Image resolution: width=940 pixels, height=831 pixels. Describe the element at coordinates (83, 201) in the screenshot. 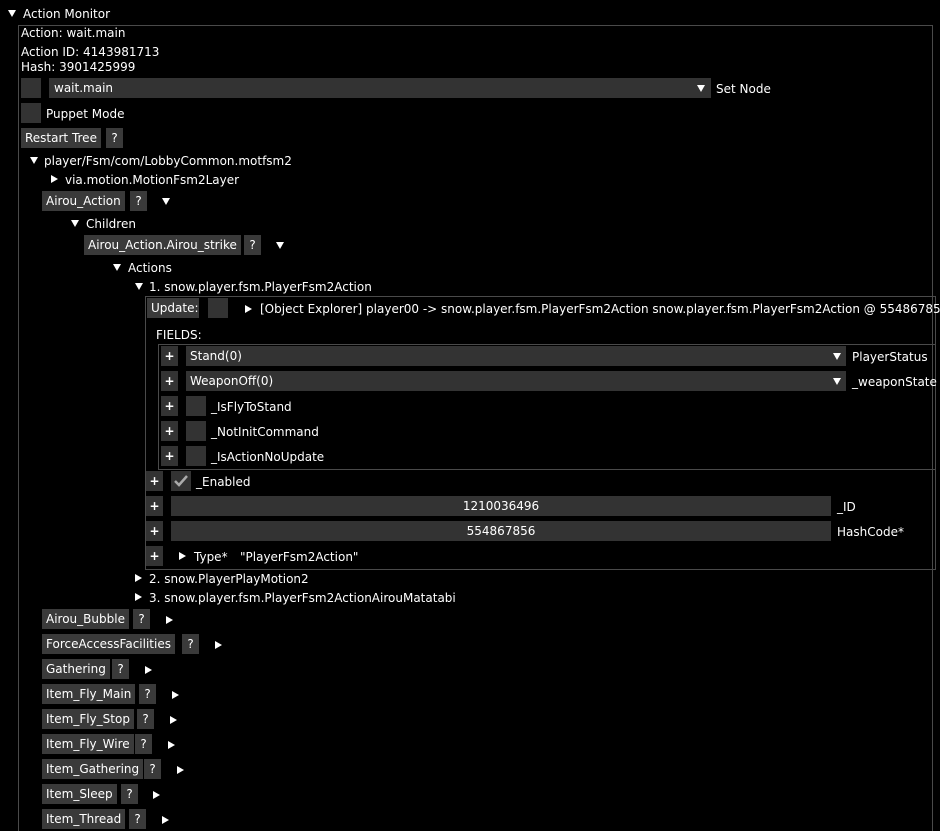

I see `airou-action-button: Airou_Action` at that location.